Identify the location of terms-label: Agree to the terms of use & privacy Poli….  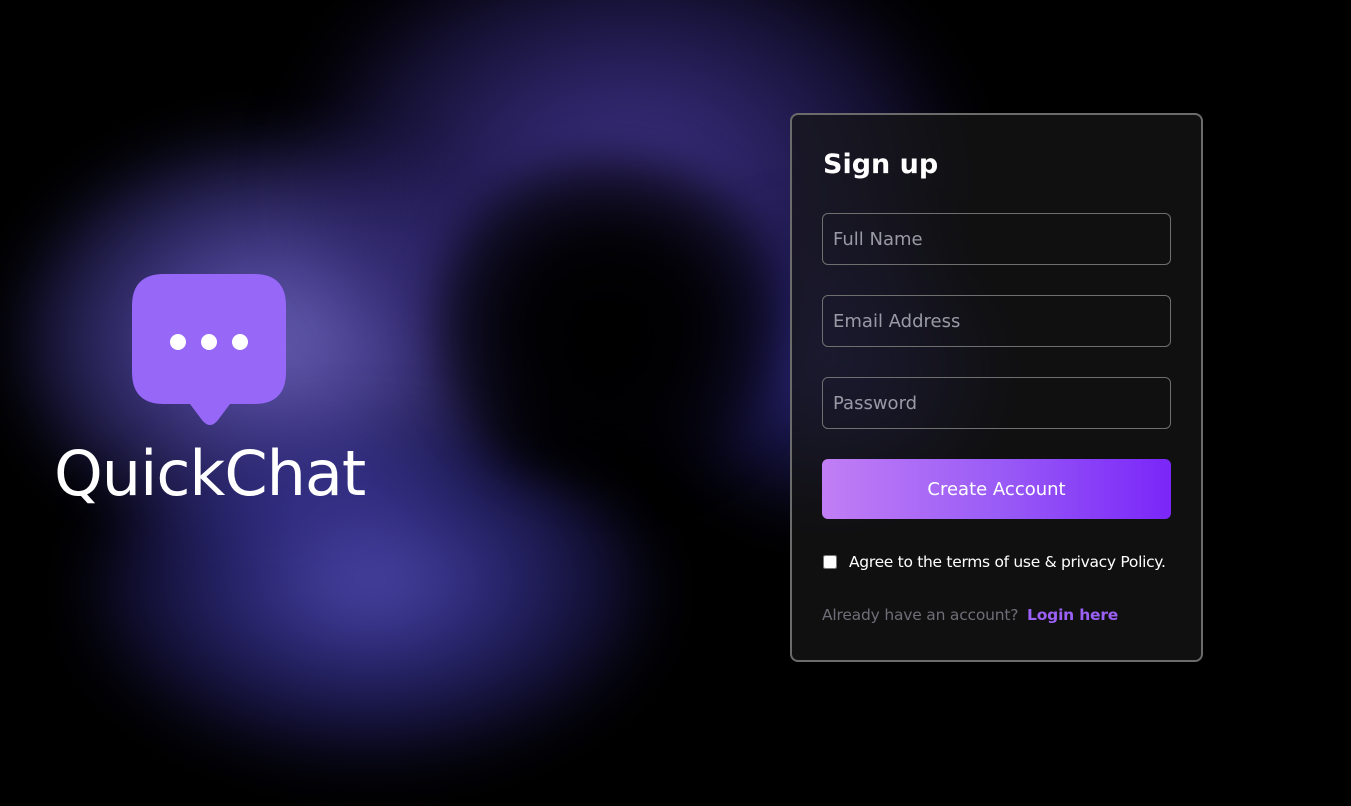
(1007, 562).